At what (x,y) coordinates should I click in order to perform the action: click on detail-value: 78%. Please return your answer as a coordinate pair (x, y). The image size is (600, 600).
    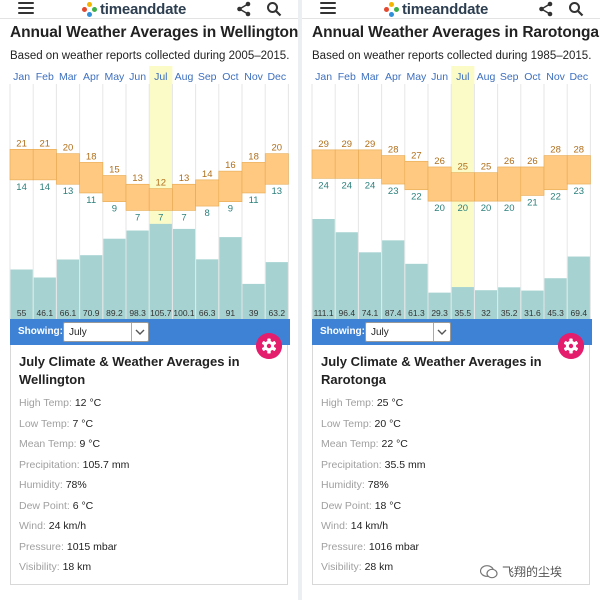
    Looking at the image, I should click on (76, 485).